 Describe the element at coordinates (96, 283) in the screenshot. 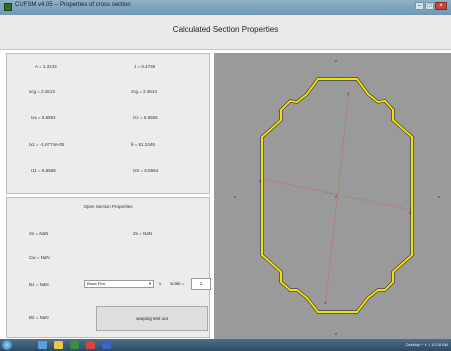

I see `dropdown-value: Basic Plot` at that location.